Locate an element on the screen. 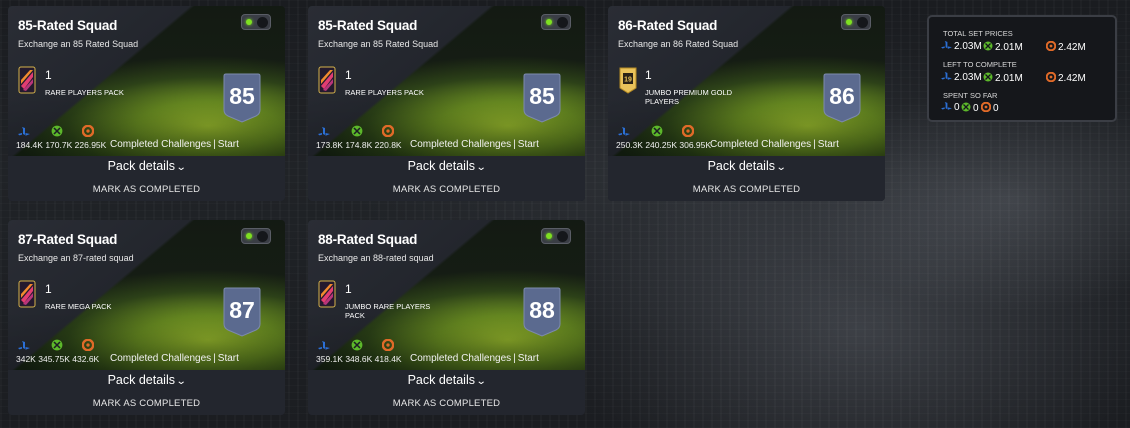 This screenshot has height=428, width=1130. pack-name: RARE MEGA PACK is located at coordinates (78, 306).